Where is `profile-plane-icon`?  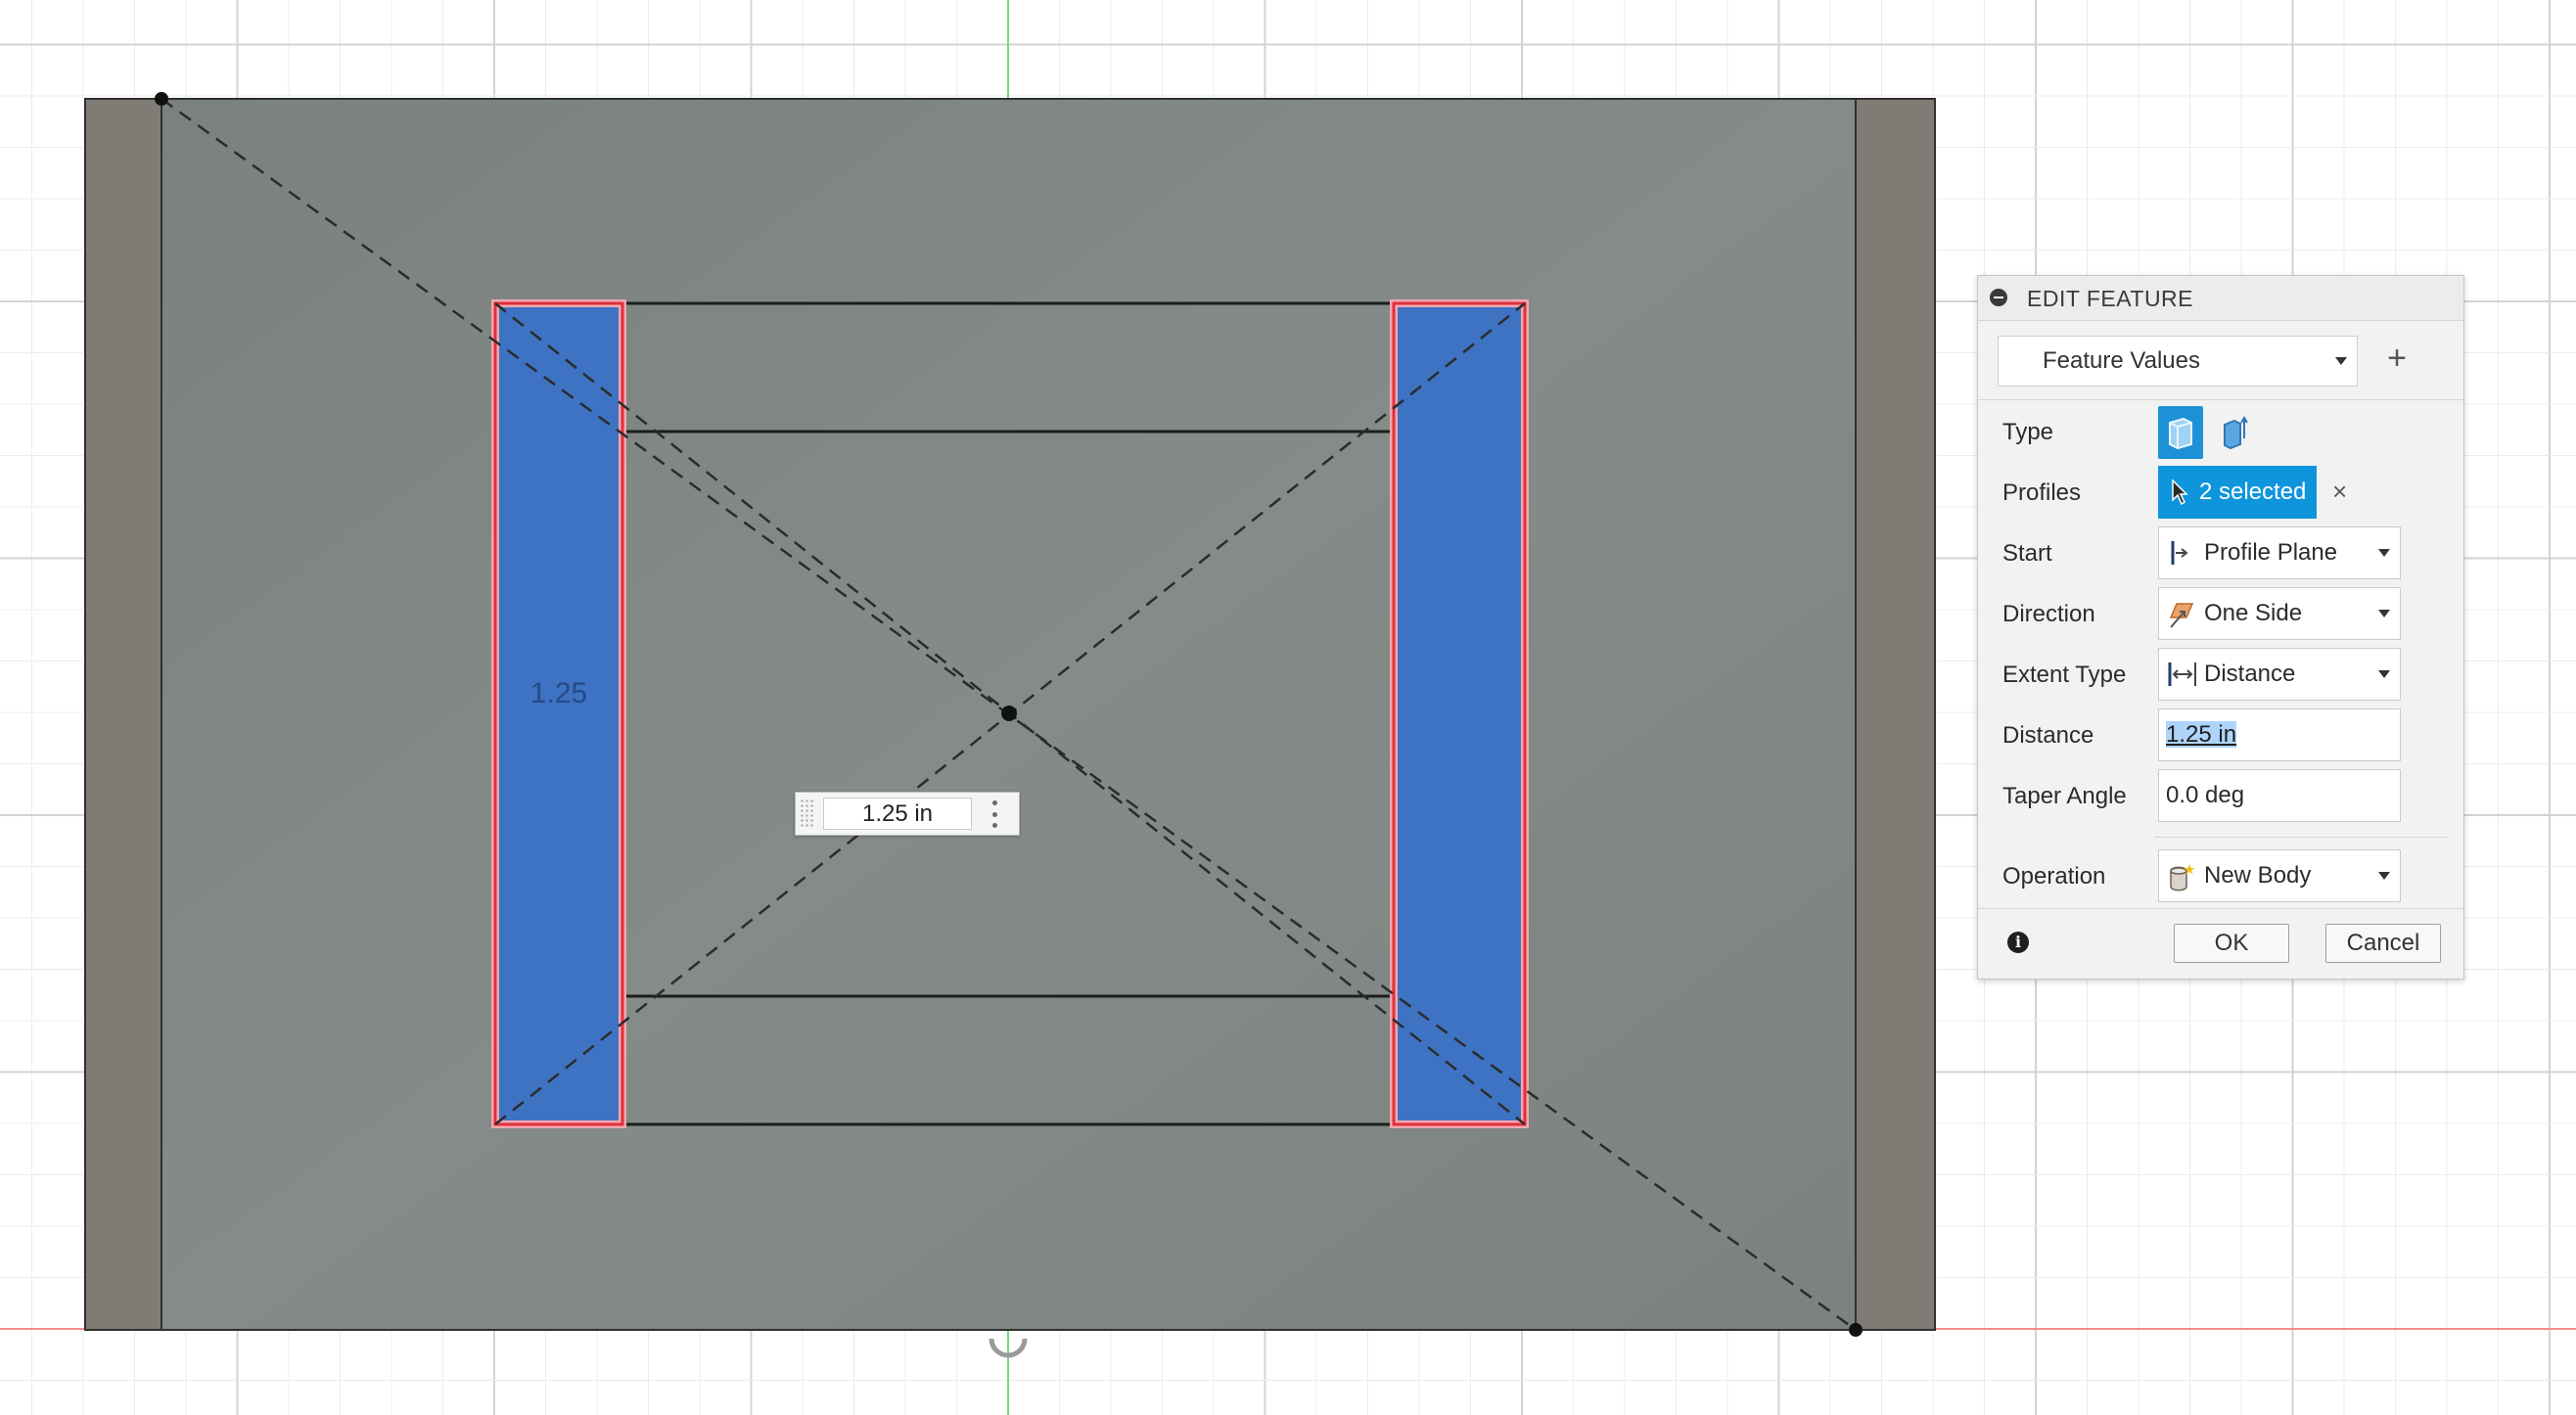 profile-plane-icon is located at coordinates (2179, 553).